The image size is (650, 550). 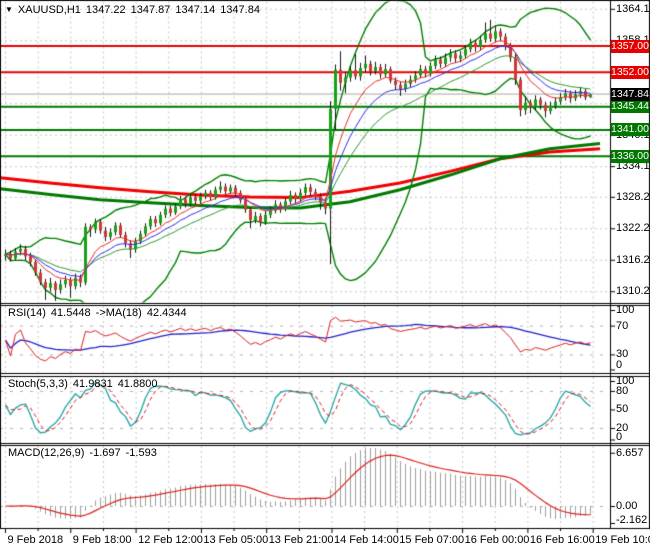 What do you see at coordinates (118, 313) in the screenshot?
I see `rsi-ma-name: ->MA(18)` at bounding box center [118, 313].